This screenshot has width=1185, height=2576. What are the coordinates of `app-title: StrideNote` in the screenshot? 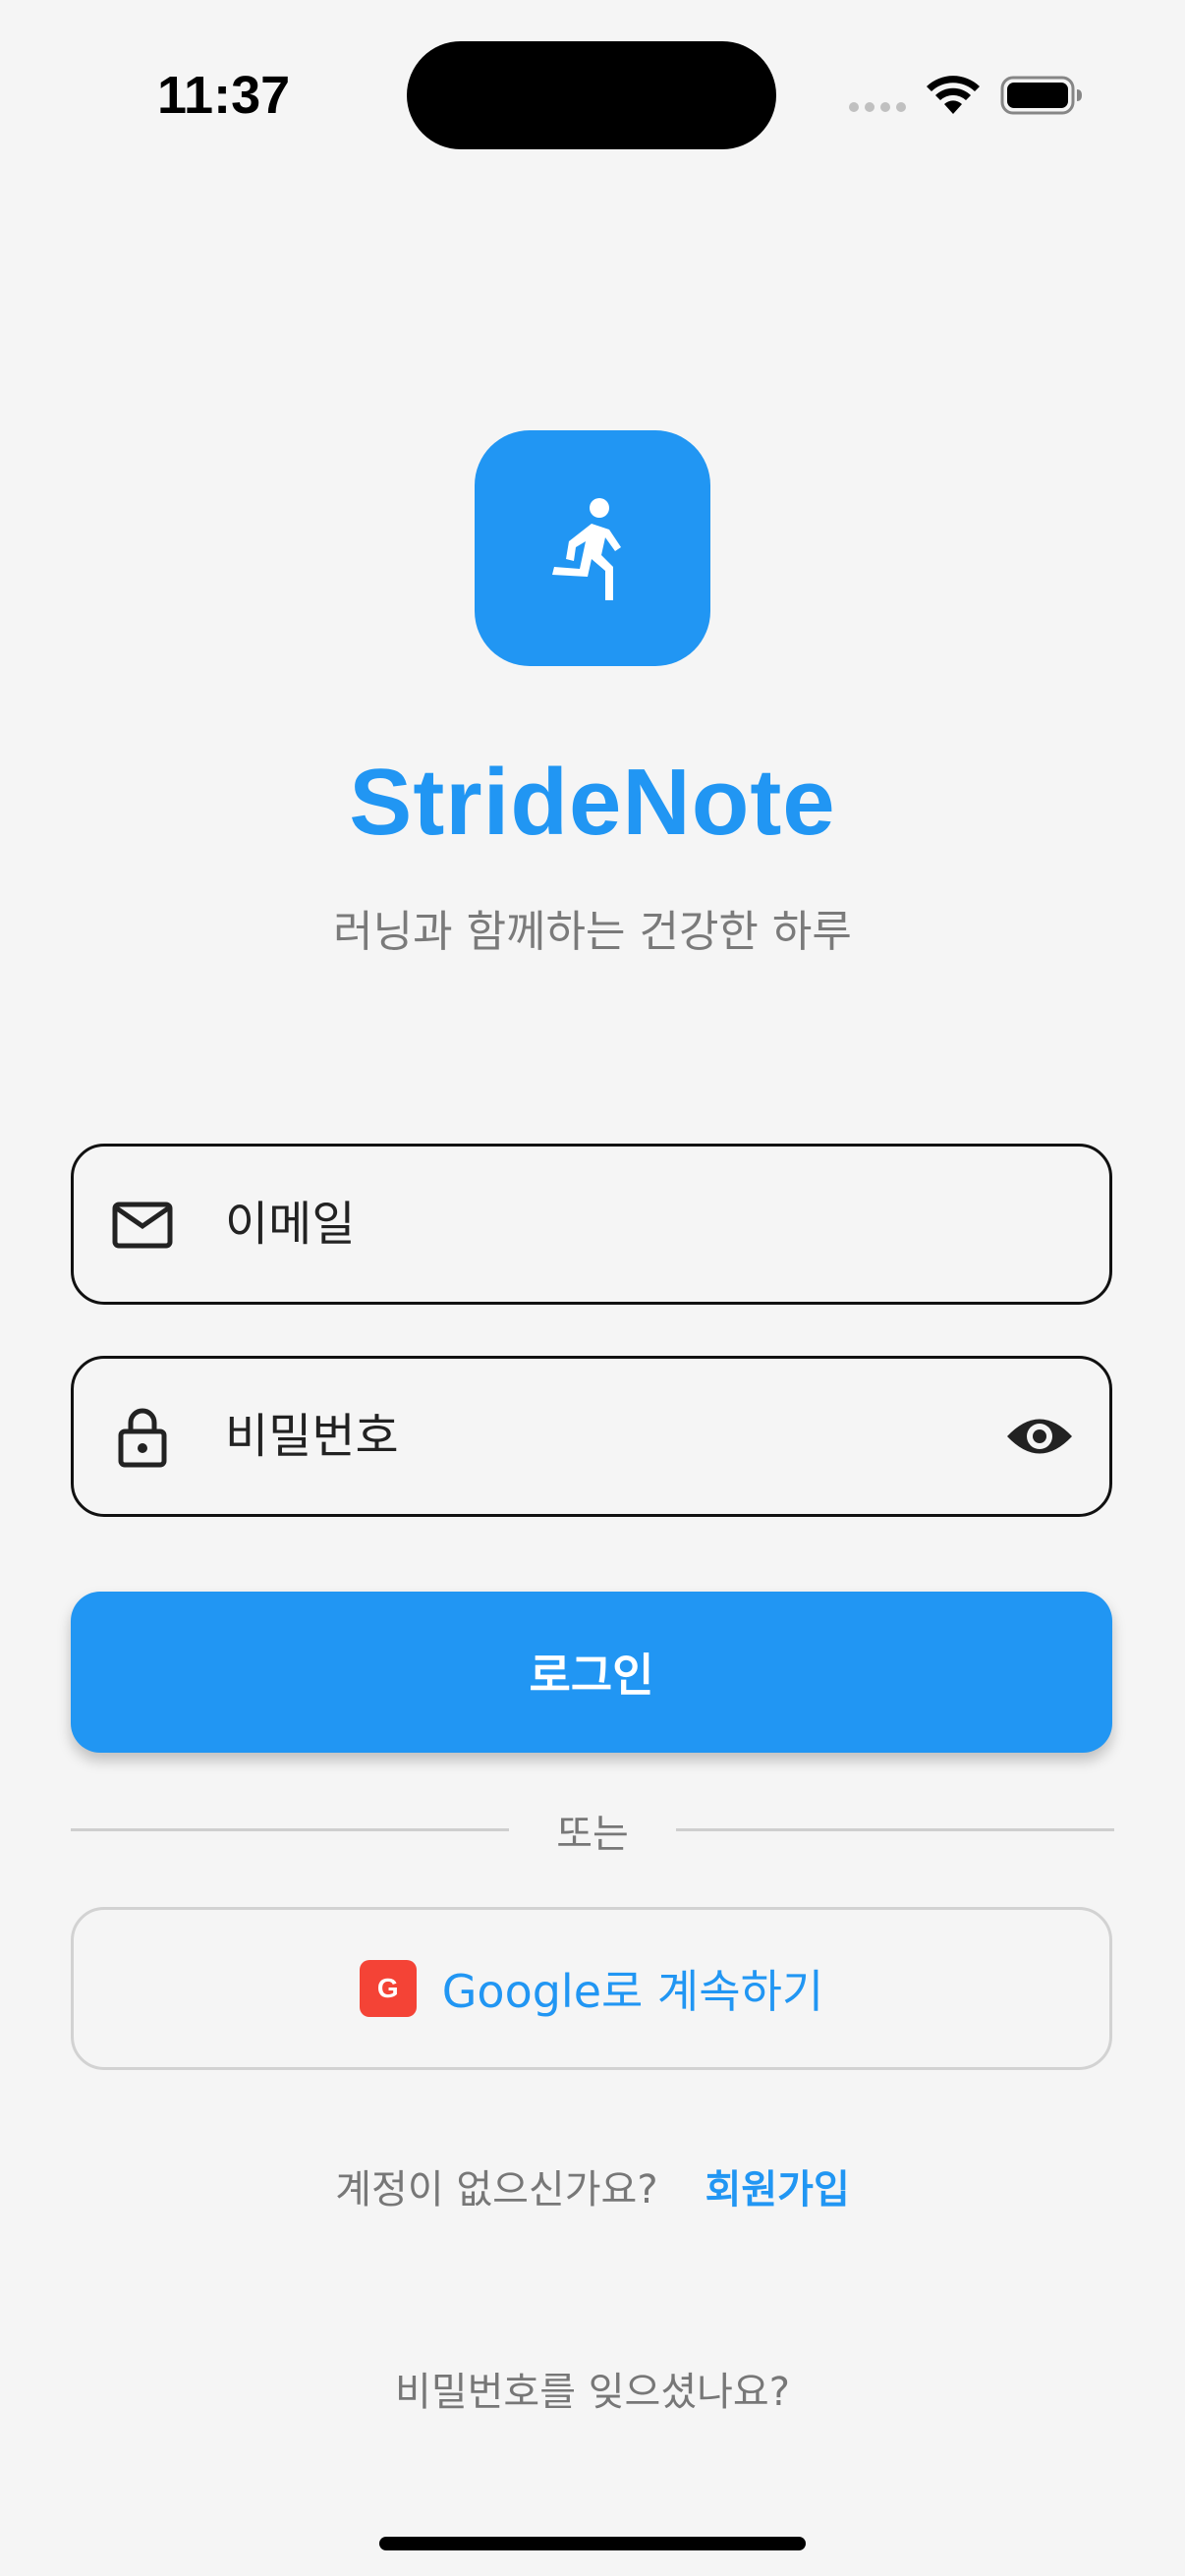 It's located at (592, 802).